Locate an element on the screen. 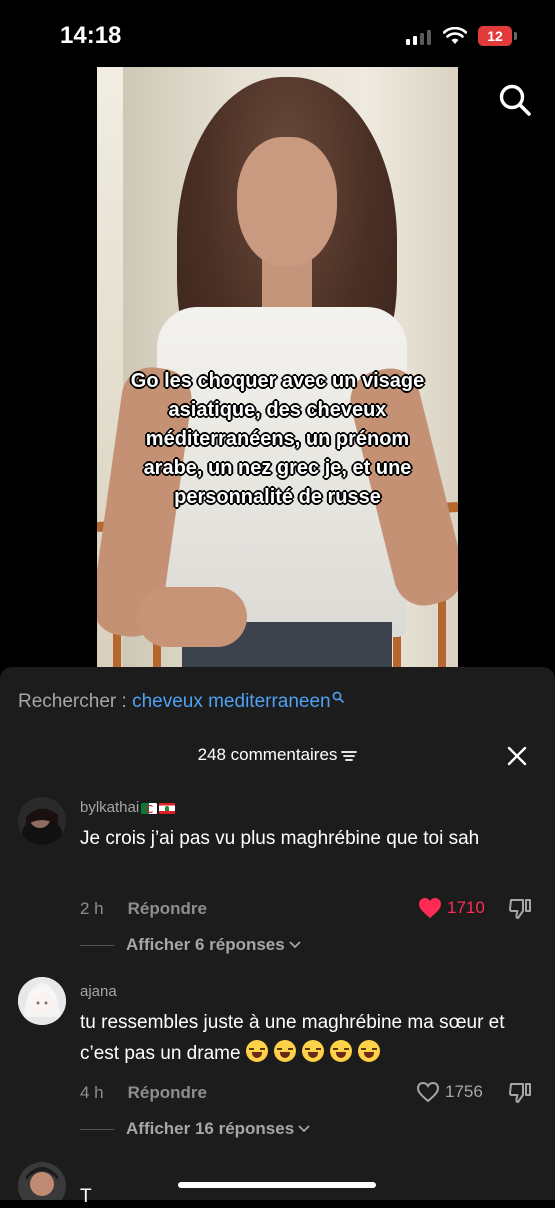 Image resolution: width=555 pixels, height=1208 pixels. wifi-icon is located at coordinates (455, 35).